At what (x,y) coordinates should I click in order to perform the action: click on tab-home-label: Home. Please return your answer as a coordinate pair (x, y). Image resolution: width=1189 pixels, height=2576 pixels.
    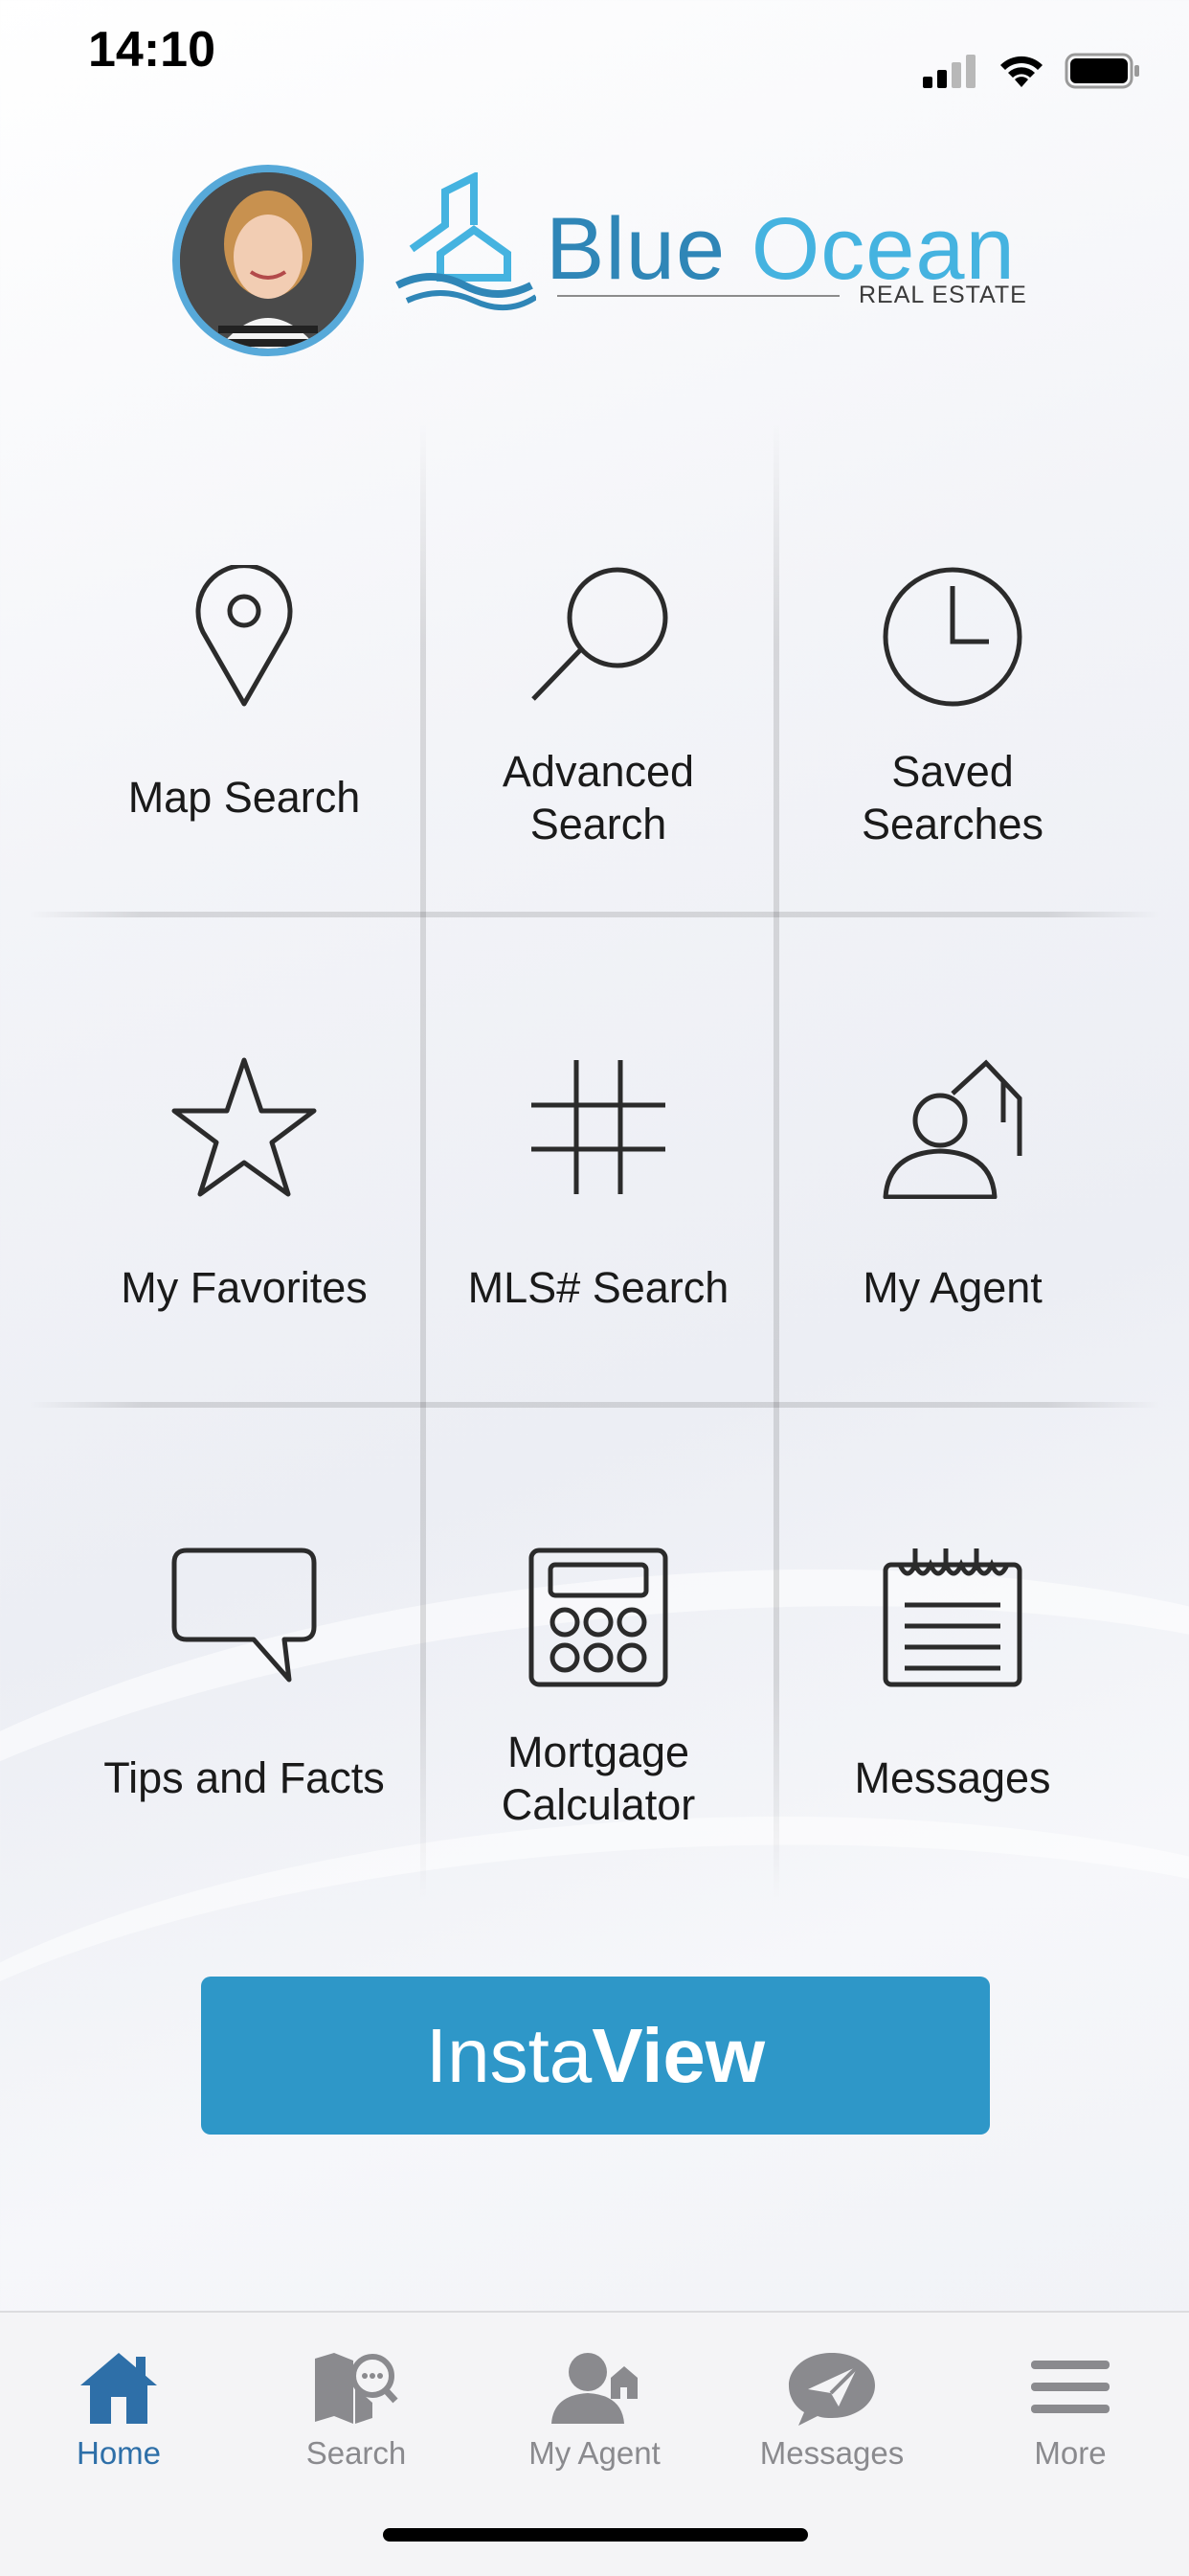
    Looking at the image, I should click on (119, 2453).